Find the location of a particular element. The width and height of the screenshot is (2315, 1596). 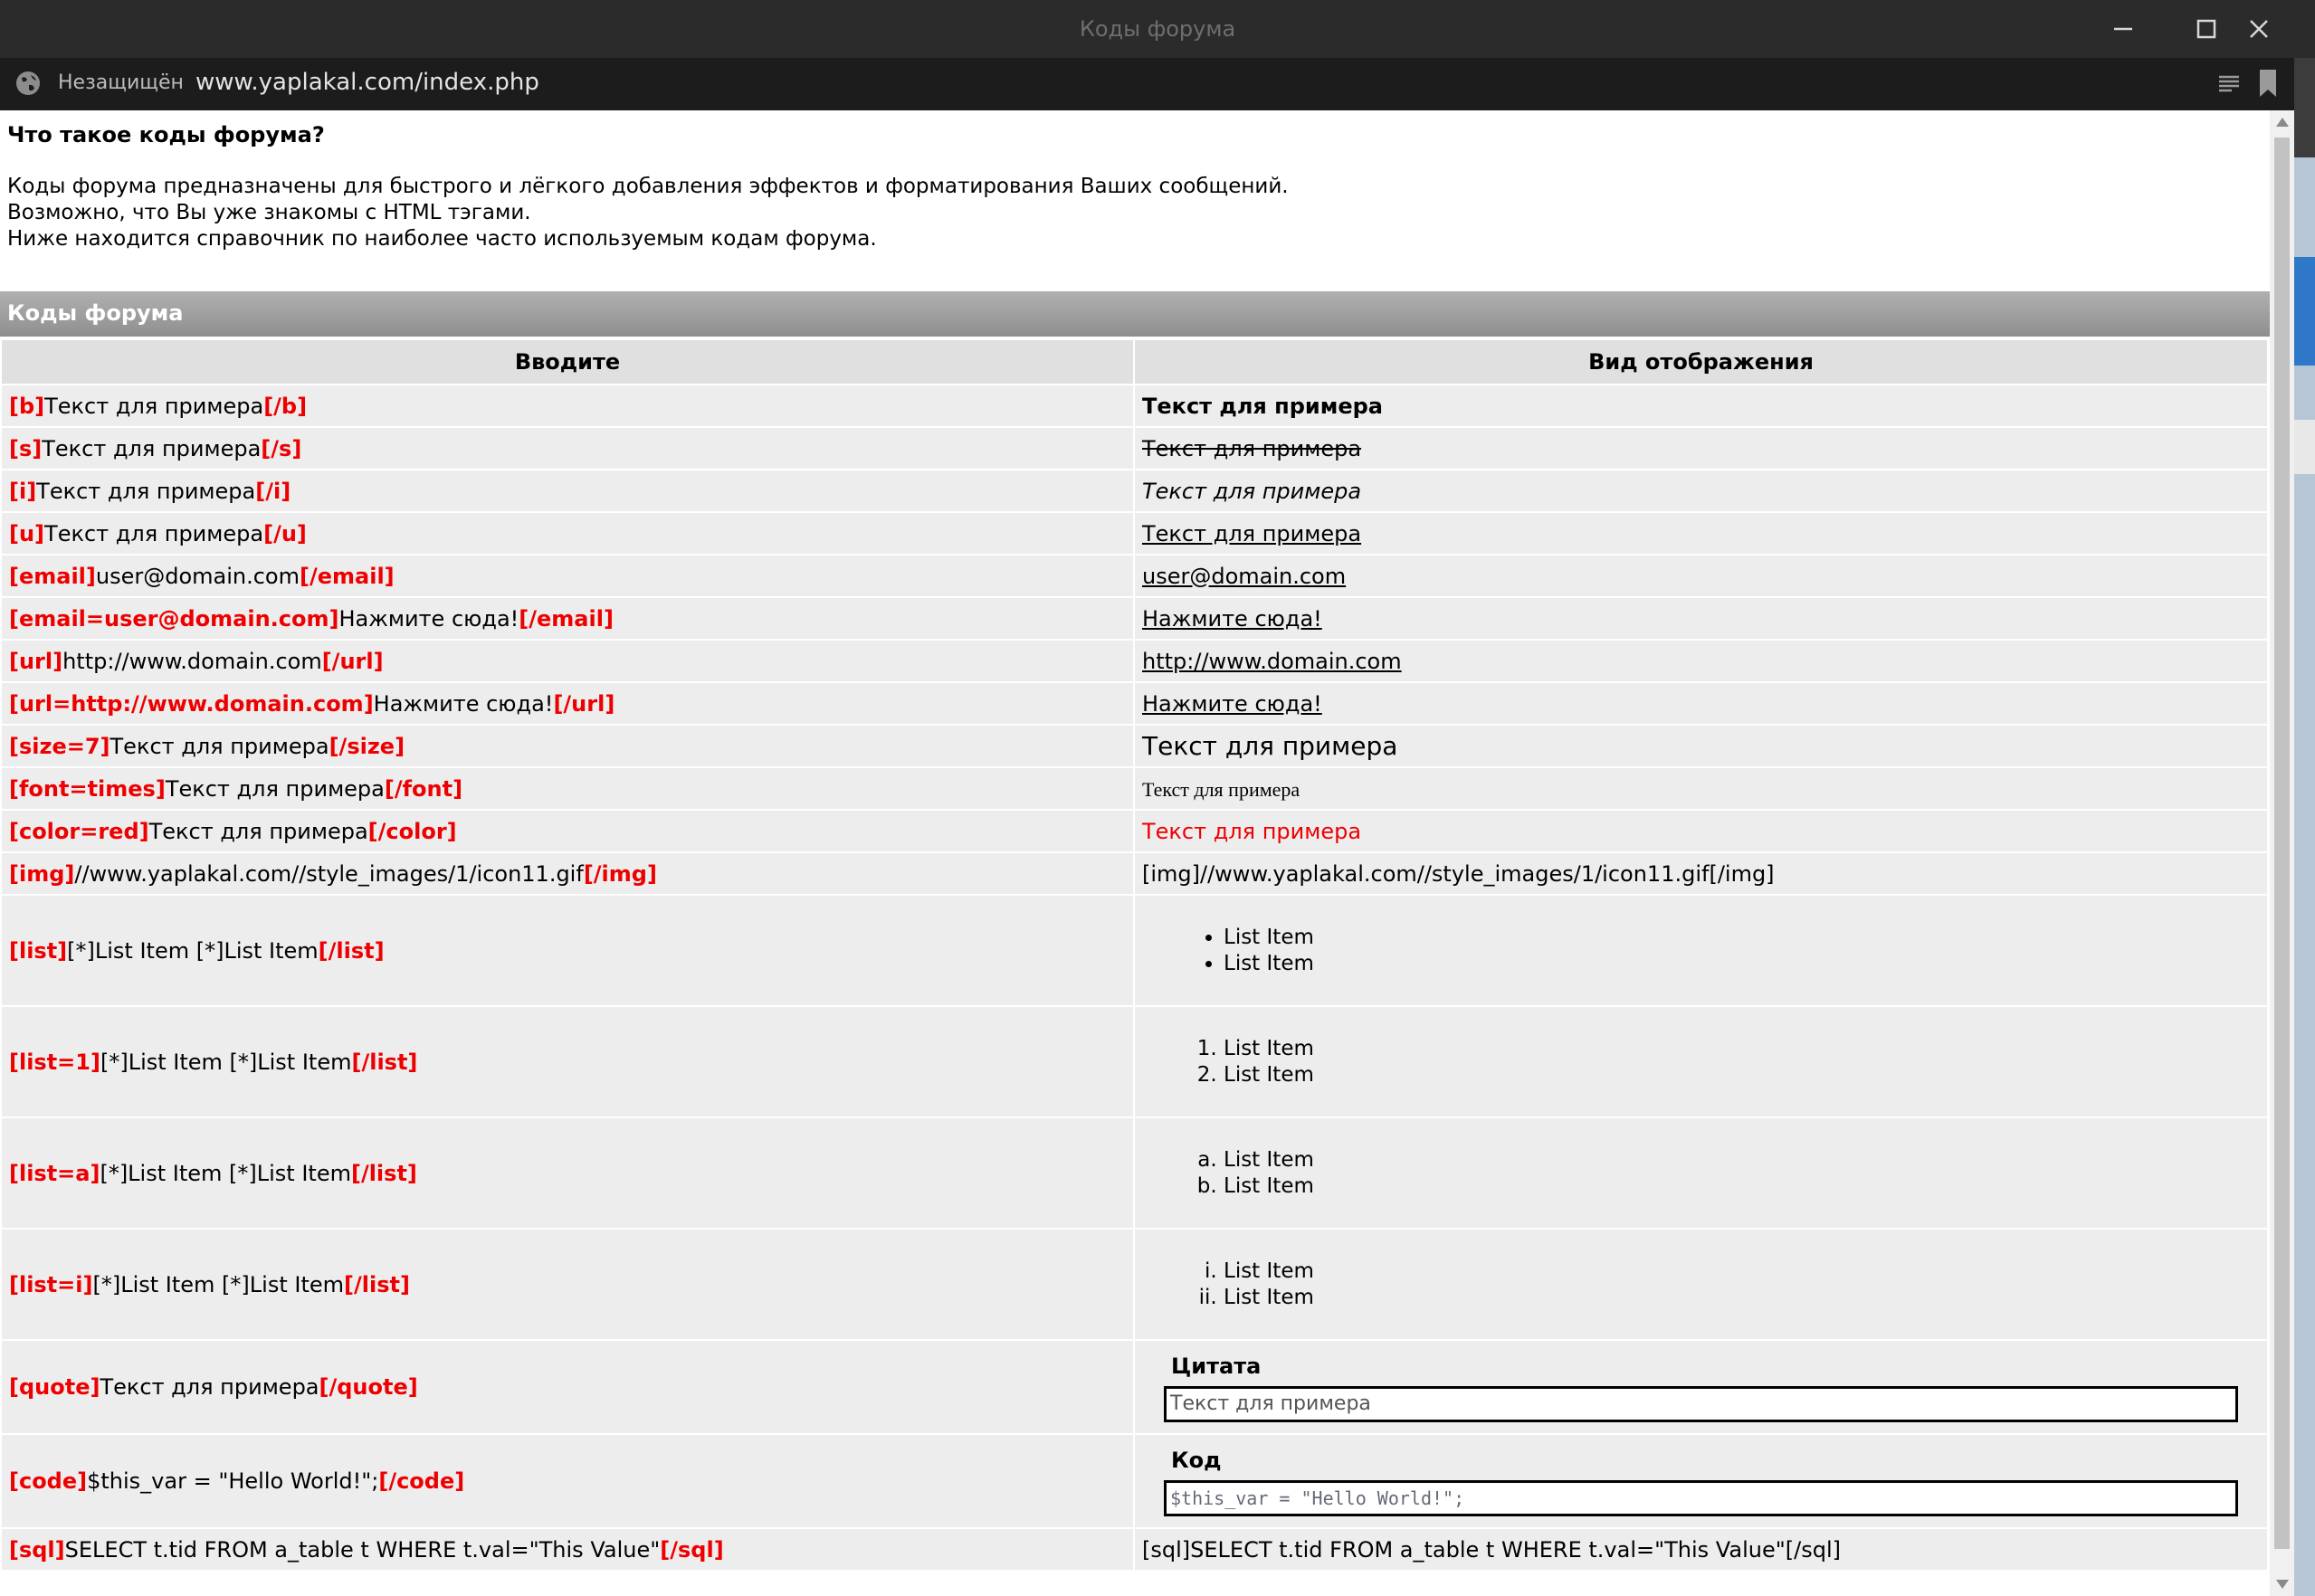

minimize-icon is located at coordinates (2123, 29).